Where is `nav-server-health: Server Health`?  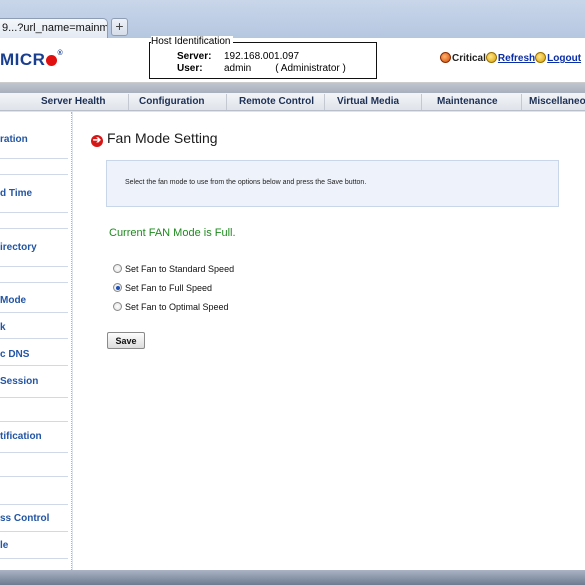
nav-server-health: Server Health is located at coordinates (73, 101).